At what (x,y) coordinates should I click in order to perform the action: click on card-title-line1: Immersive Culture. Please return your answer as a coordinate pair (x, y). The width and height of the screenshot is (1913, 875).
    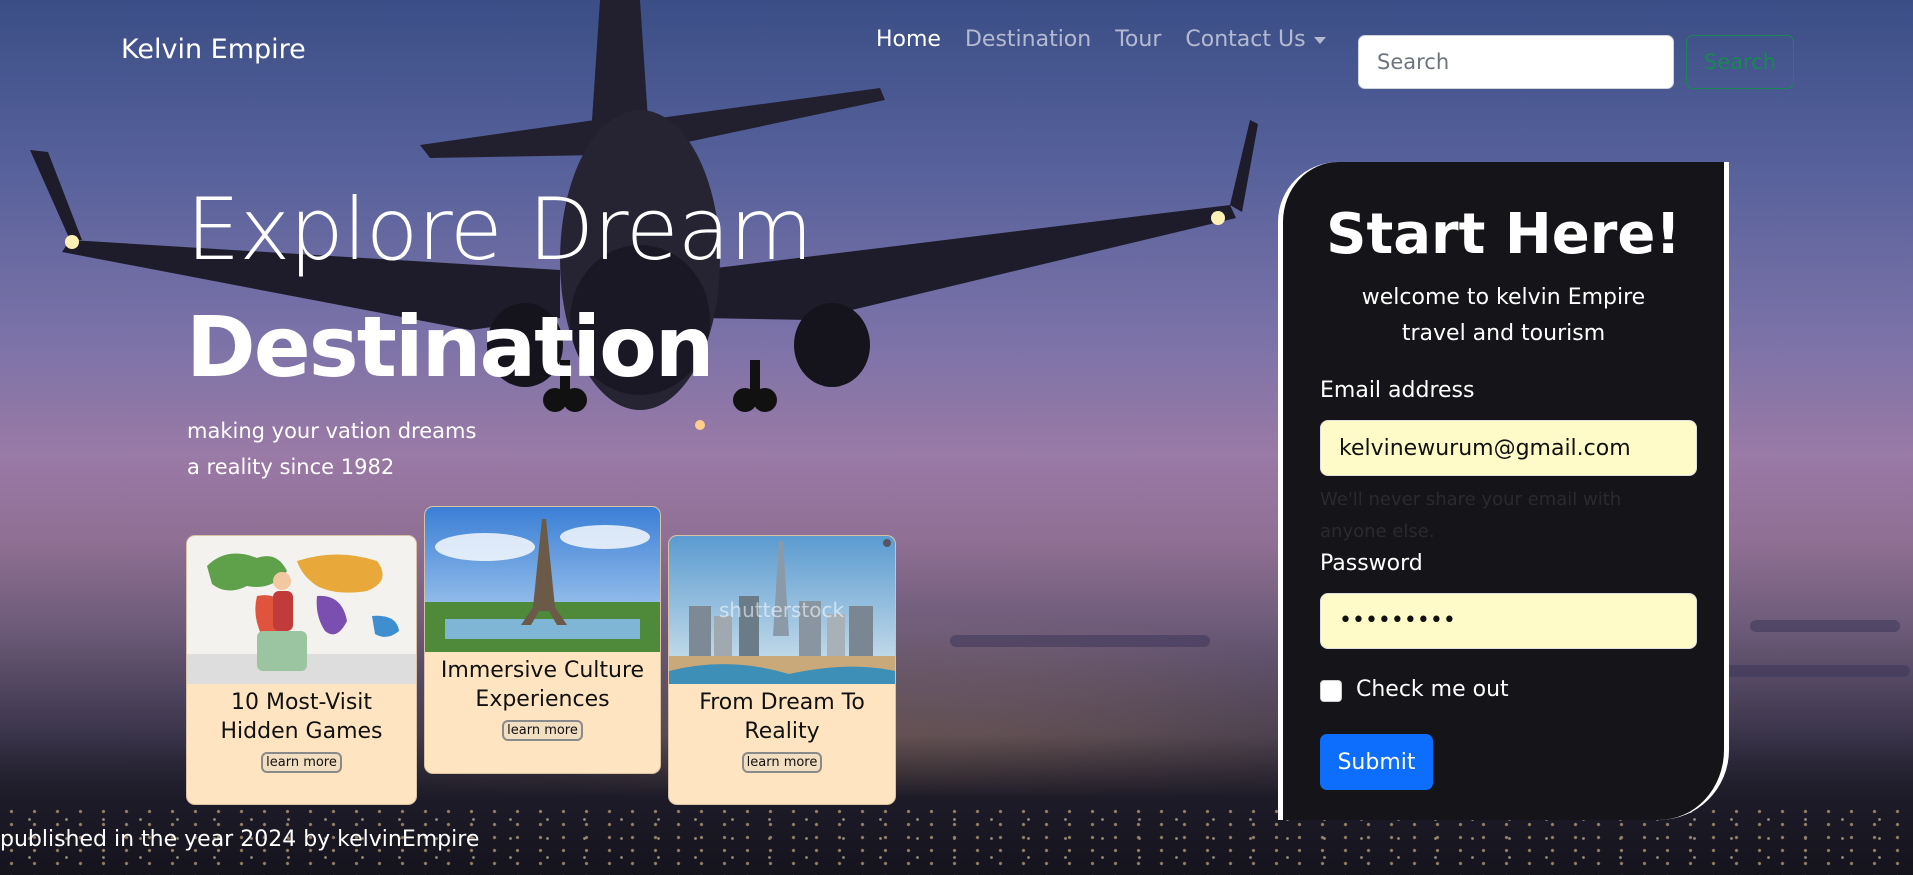
    Looking at the image, I should click on (542, 670).